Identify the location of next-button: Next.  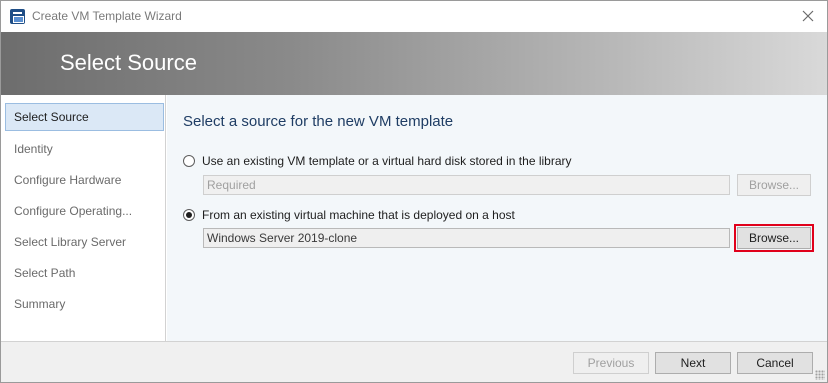
(693, 363).